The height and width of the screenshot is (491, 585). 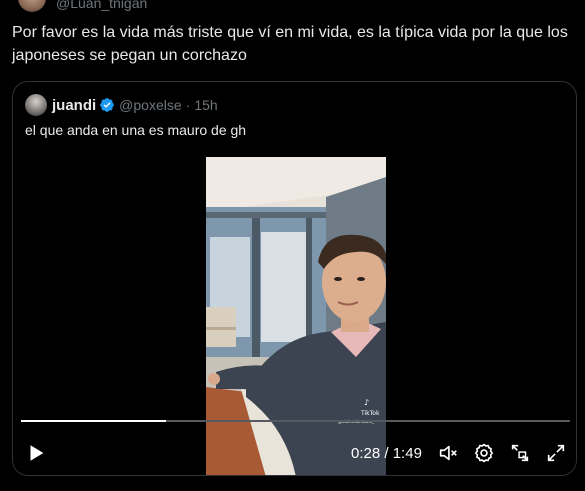 I want to click on video-time-readout: 0:28 / 1:49, so click(x=386, y=453).